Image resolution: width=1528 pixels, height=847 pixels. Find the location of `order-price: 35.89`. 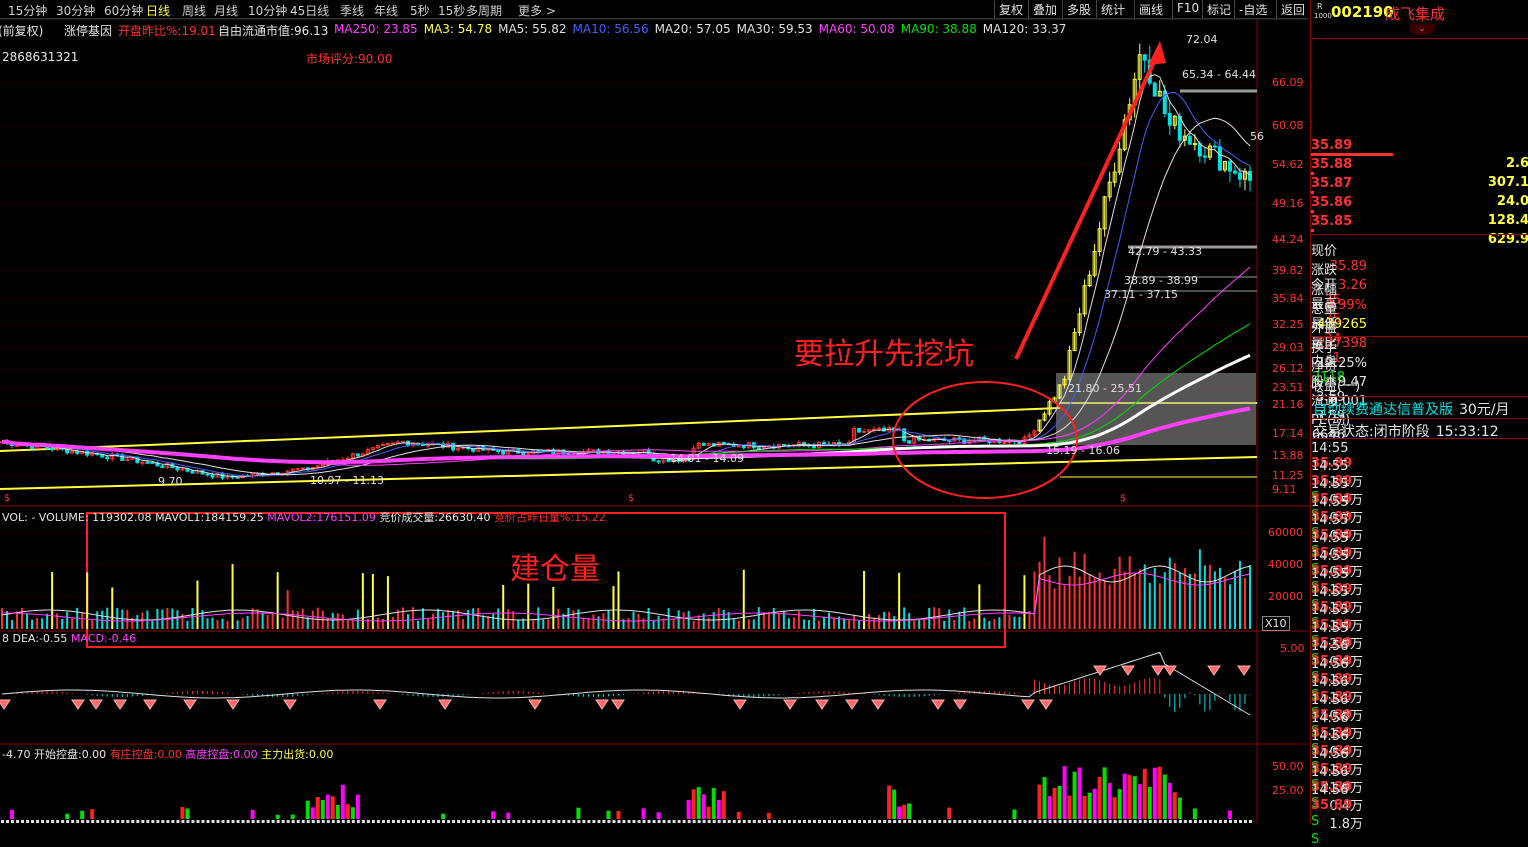

order-price: 35.89 is located at coordinates (1332, 145).